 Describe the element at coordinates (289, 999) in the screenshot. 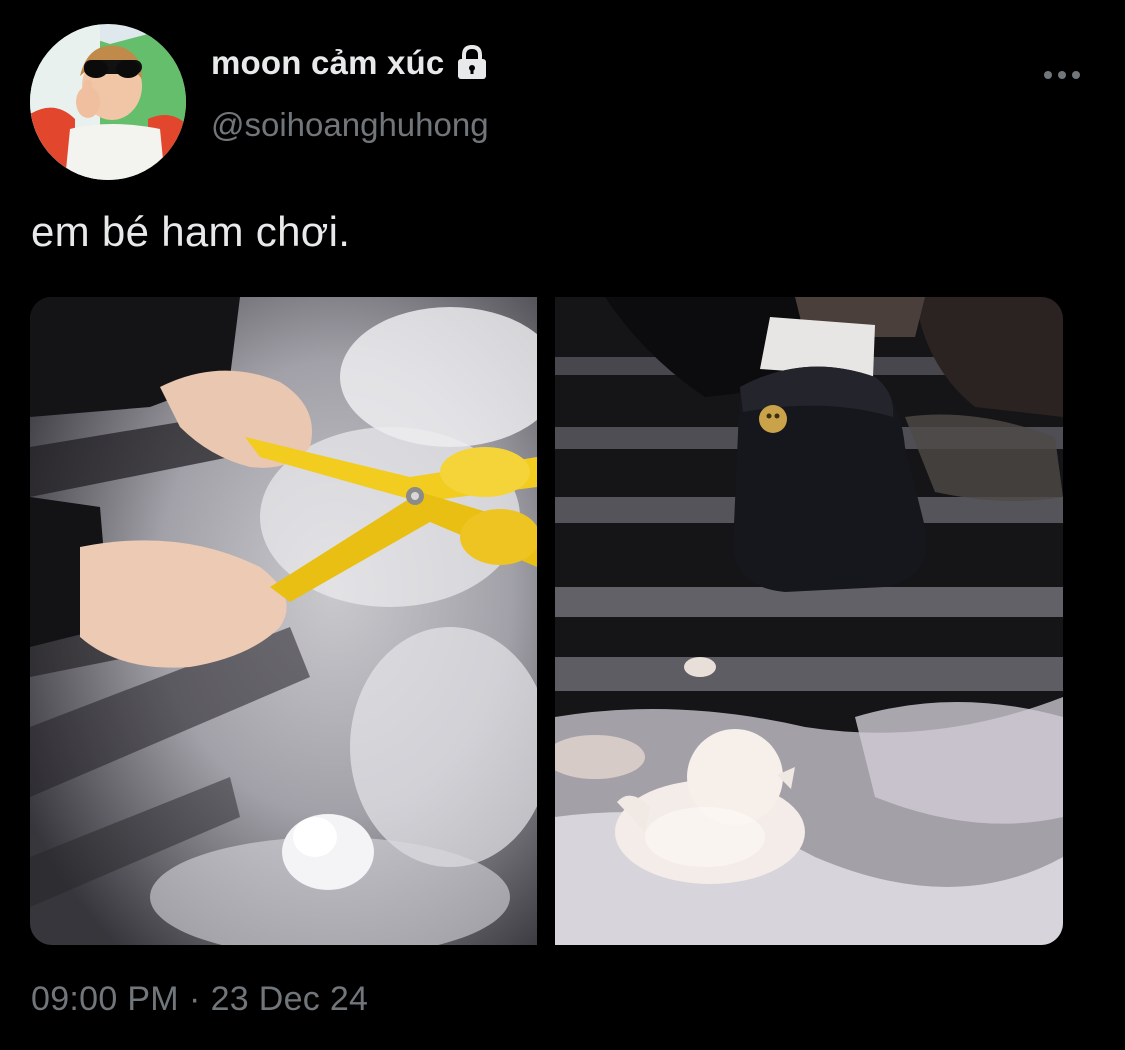

I see `tweet-date: 23 Dec 24` at that location.